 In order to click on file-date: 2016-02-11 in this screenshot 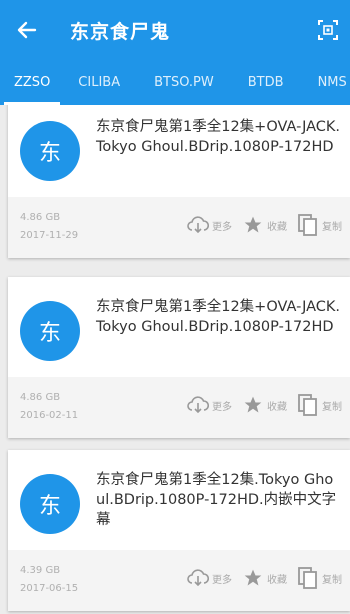, I will do `click(49, 415)`.